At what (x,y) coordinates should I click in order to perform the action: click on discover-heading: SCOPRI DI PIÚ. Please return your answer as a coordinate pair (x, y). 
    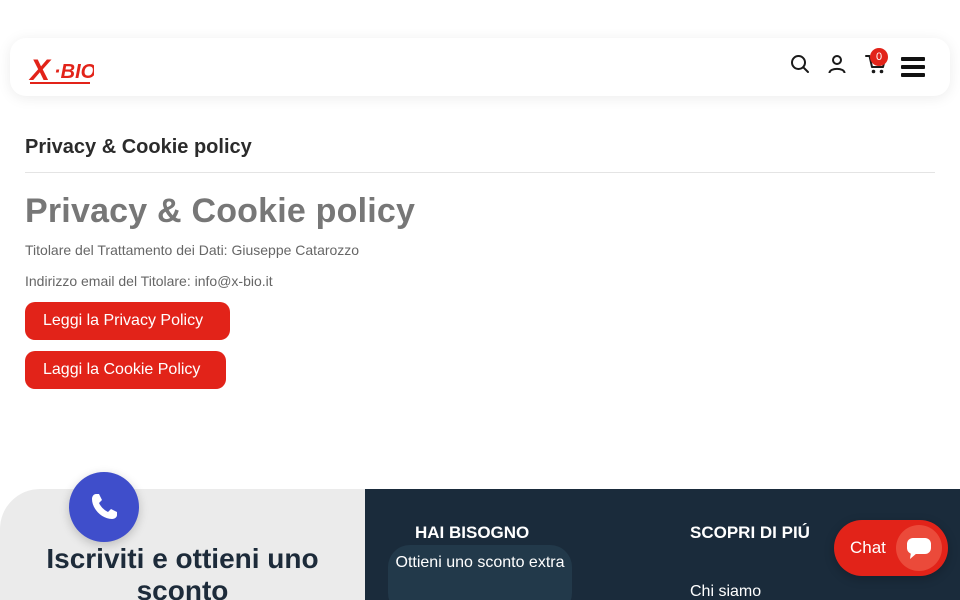
    Looking at the image, I should click on (750, 532).